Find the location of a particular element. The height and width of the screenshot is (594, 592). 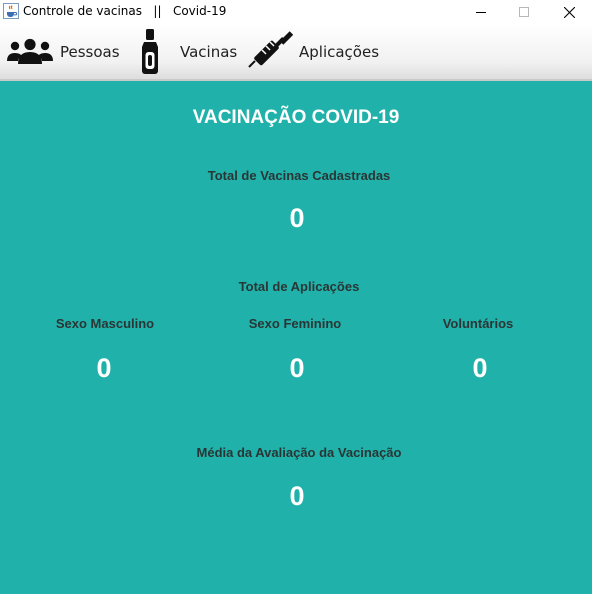

menu-vacinas-label: Vacinas is located at coordinates (209, 51).